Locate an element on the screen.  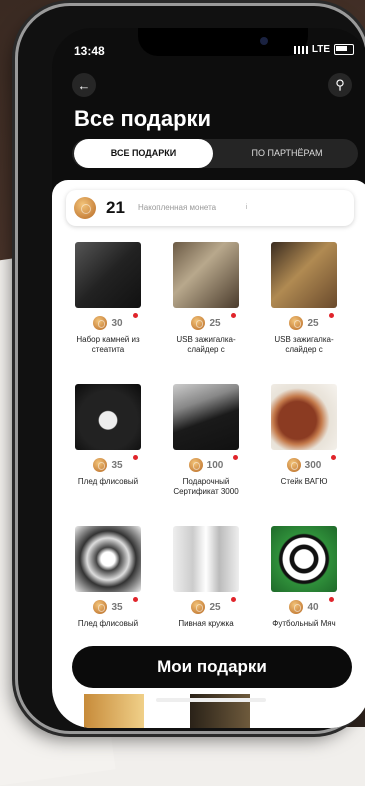
product-card: 100 Подарочный Сертификат 3000 is located at coordinates (206, 440).